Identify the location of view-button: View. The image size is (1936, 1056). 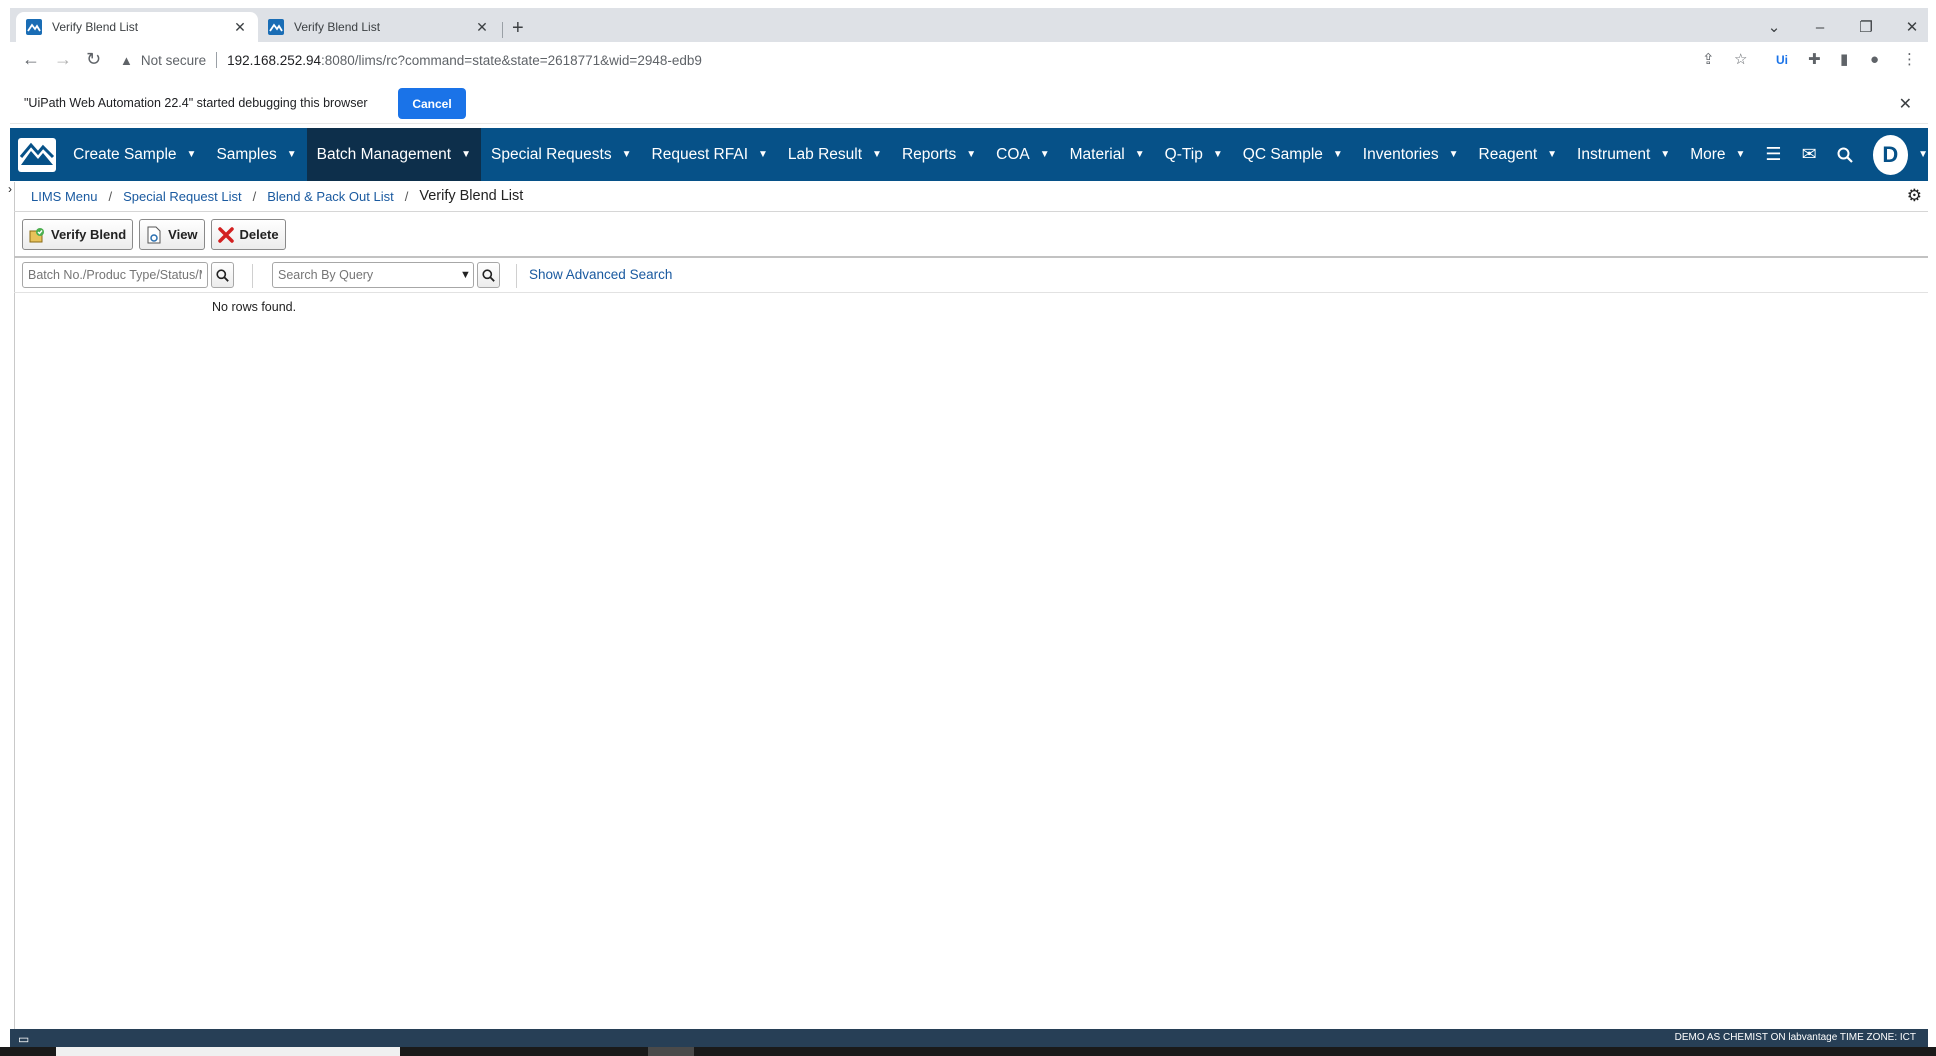
(172, 234).